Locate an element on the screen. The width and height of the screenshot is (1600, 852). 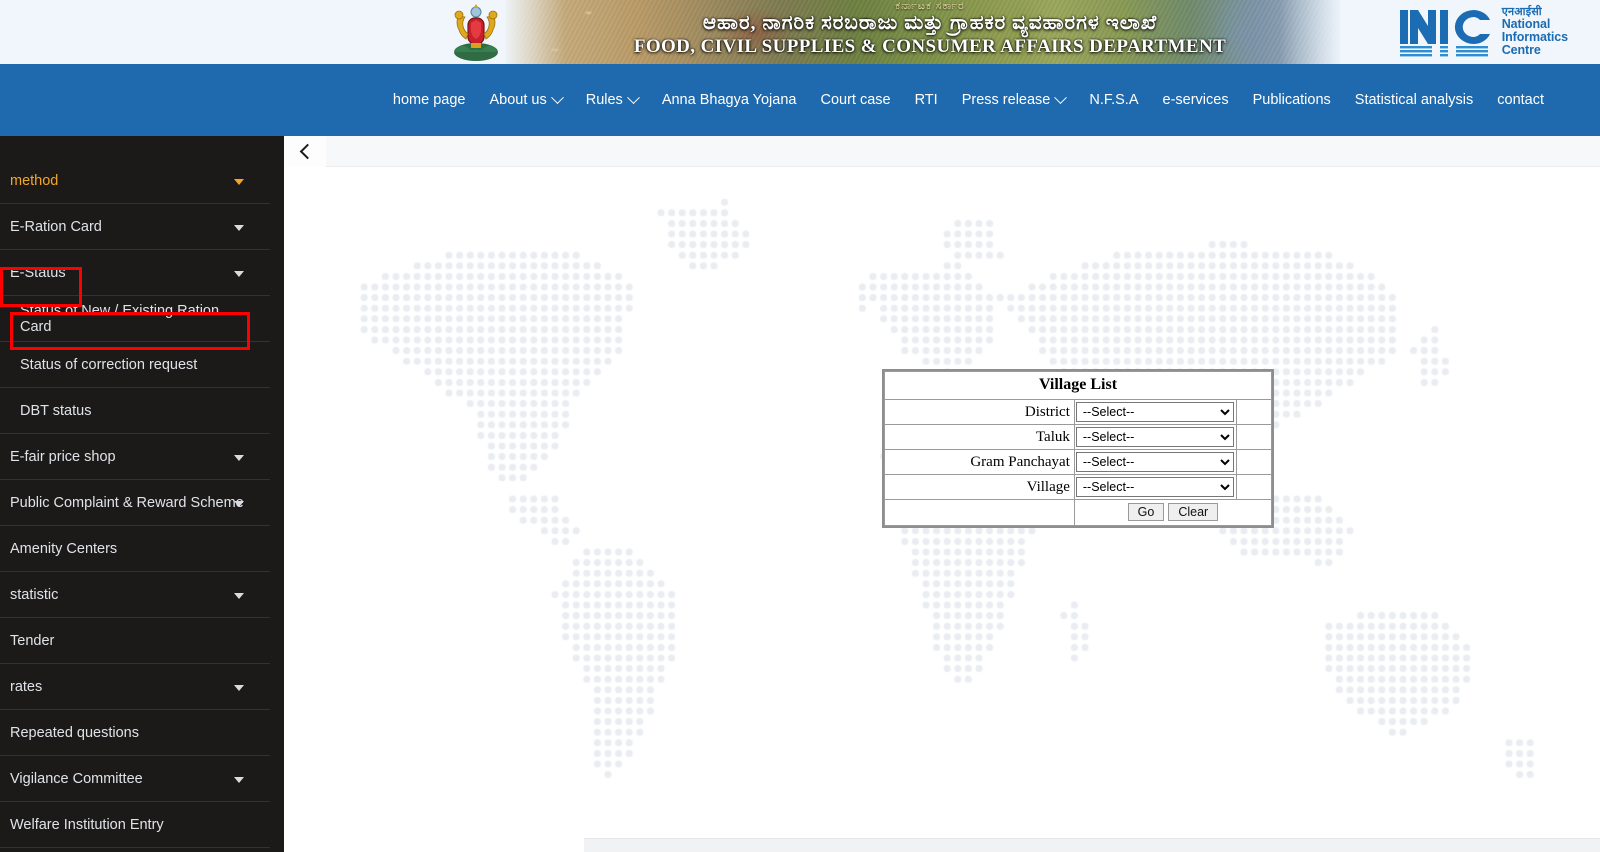
sidebar-item-public-complaint-reward-scheme: Public Complaint & Reward Scheme is located at coordinates (135, 503).